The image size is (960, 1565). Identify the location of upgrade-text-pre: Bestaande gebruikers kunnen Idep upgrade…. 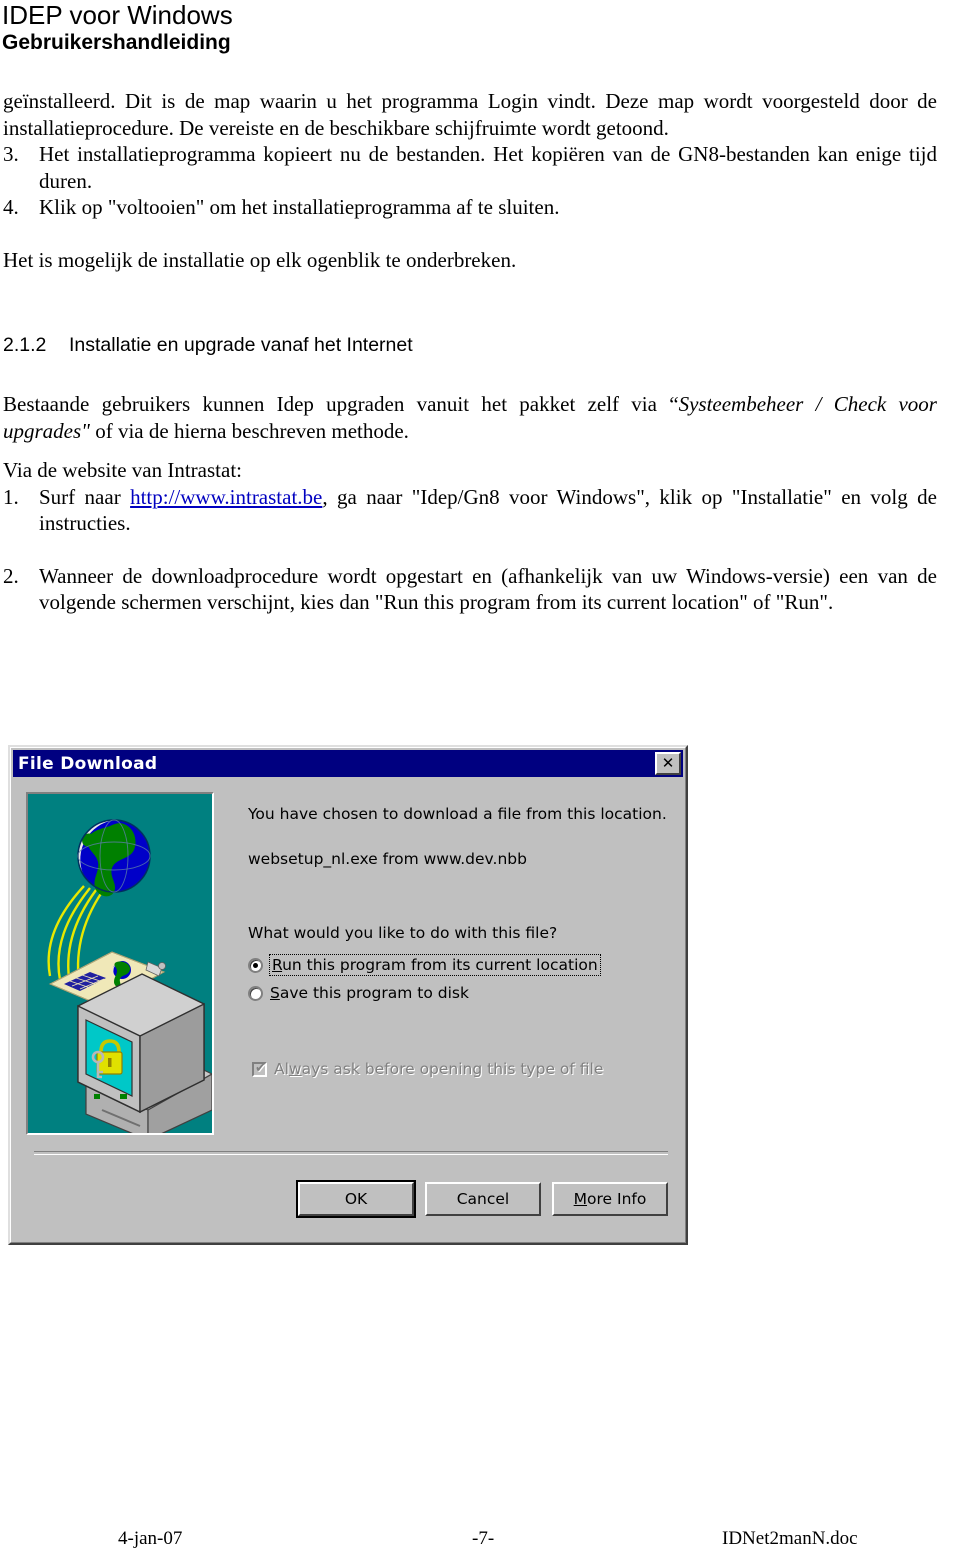
(336, 404).